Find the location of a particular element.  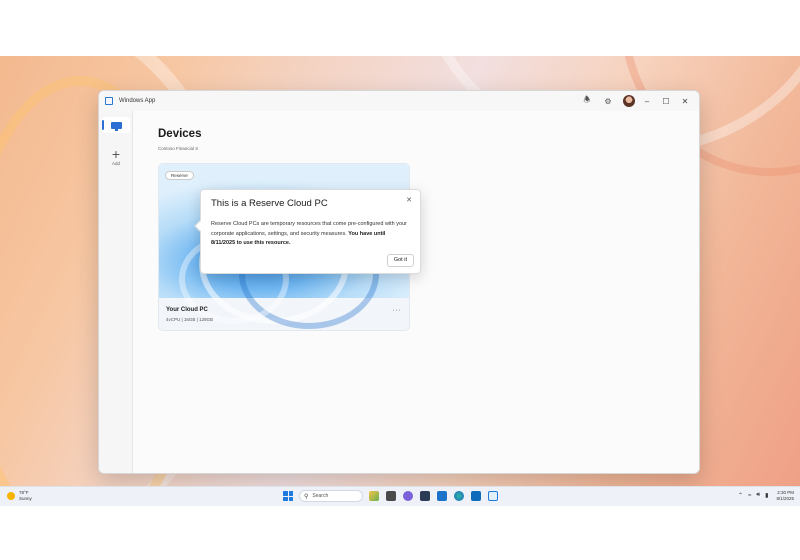

battery-icon: ▮ is located at coordinates (766, 495).